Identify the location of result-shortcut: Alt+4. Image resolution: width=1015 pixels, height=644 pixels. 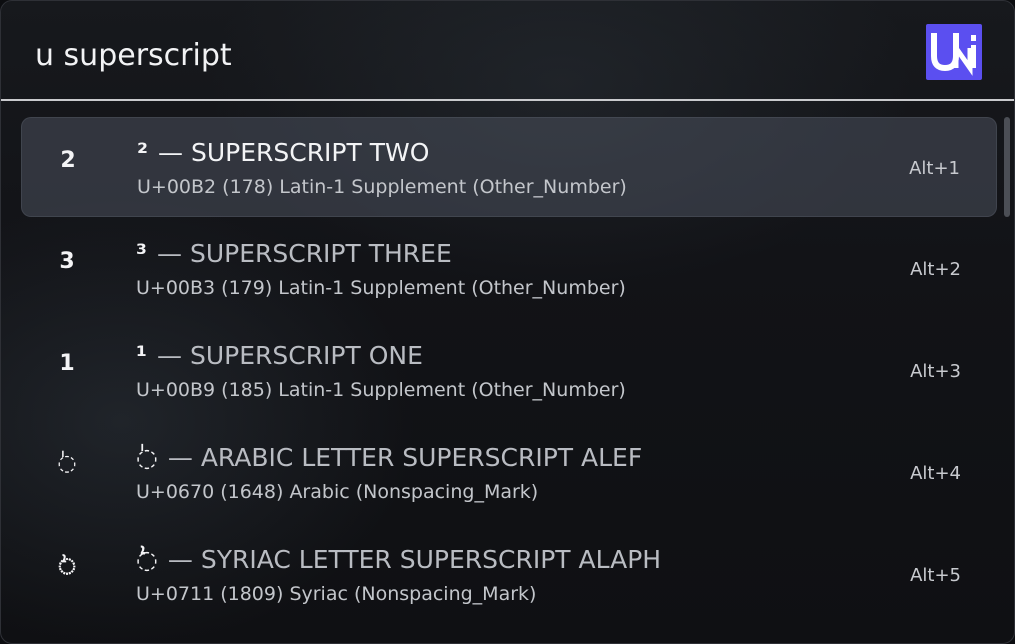
(935, 473).